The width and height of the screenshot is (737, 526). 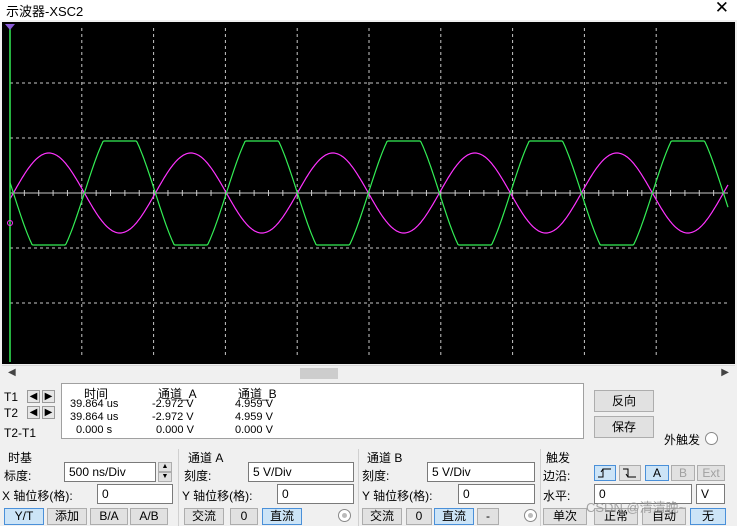 What do you see at coordinates (149, 516) in the screenshot?
I see `mode-a-over-b-button: A/B` at bounding box center [149, 516].